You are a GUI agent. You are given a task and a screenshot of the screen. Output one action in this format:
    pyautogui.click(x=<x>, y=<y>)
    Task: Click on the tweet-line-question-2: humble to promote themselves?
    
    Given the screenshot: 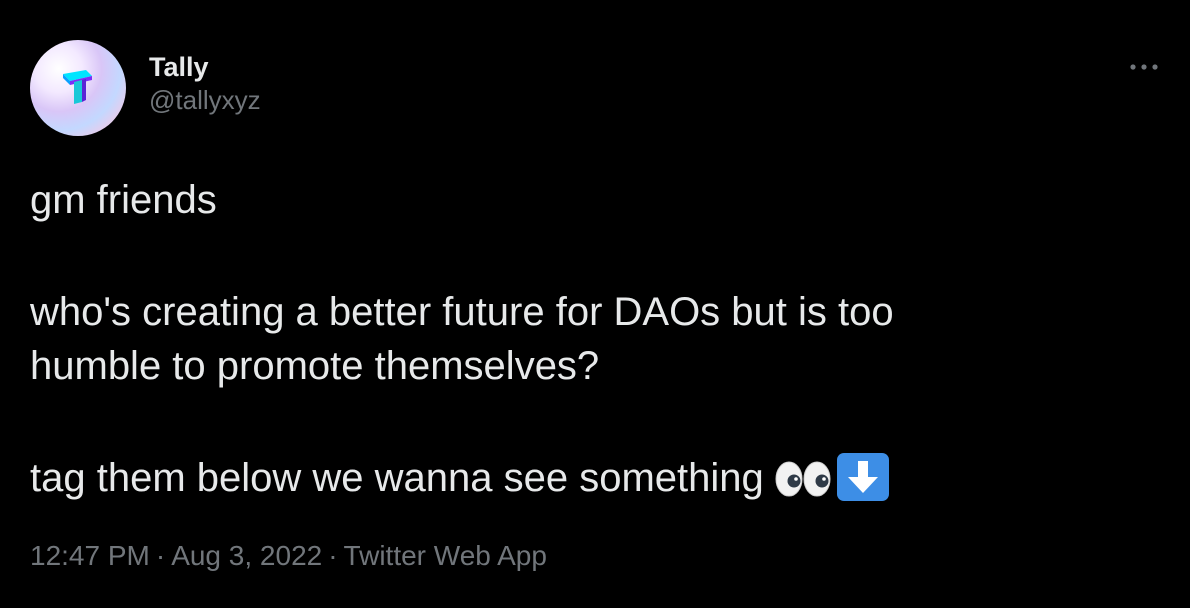 What is the action you would take?
    pyautogui.click(x=315, y=366)
    